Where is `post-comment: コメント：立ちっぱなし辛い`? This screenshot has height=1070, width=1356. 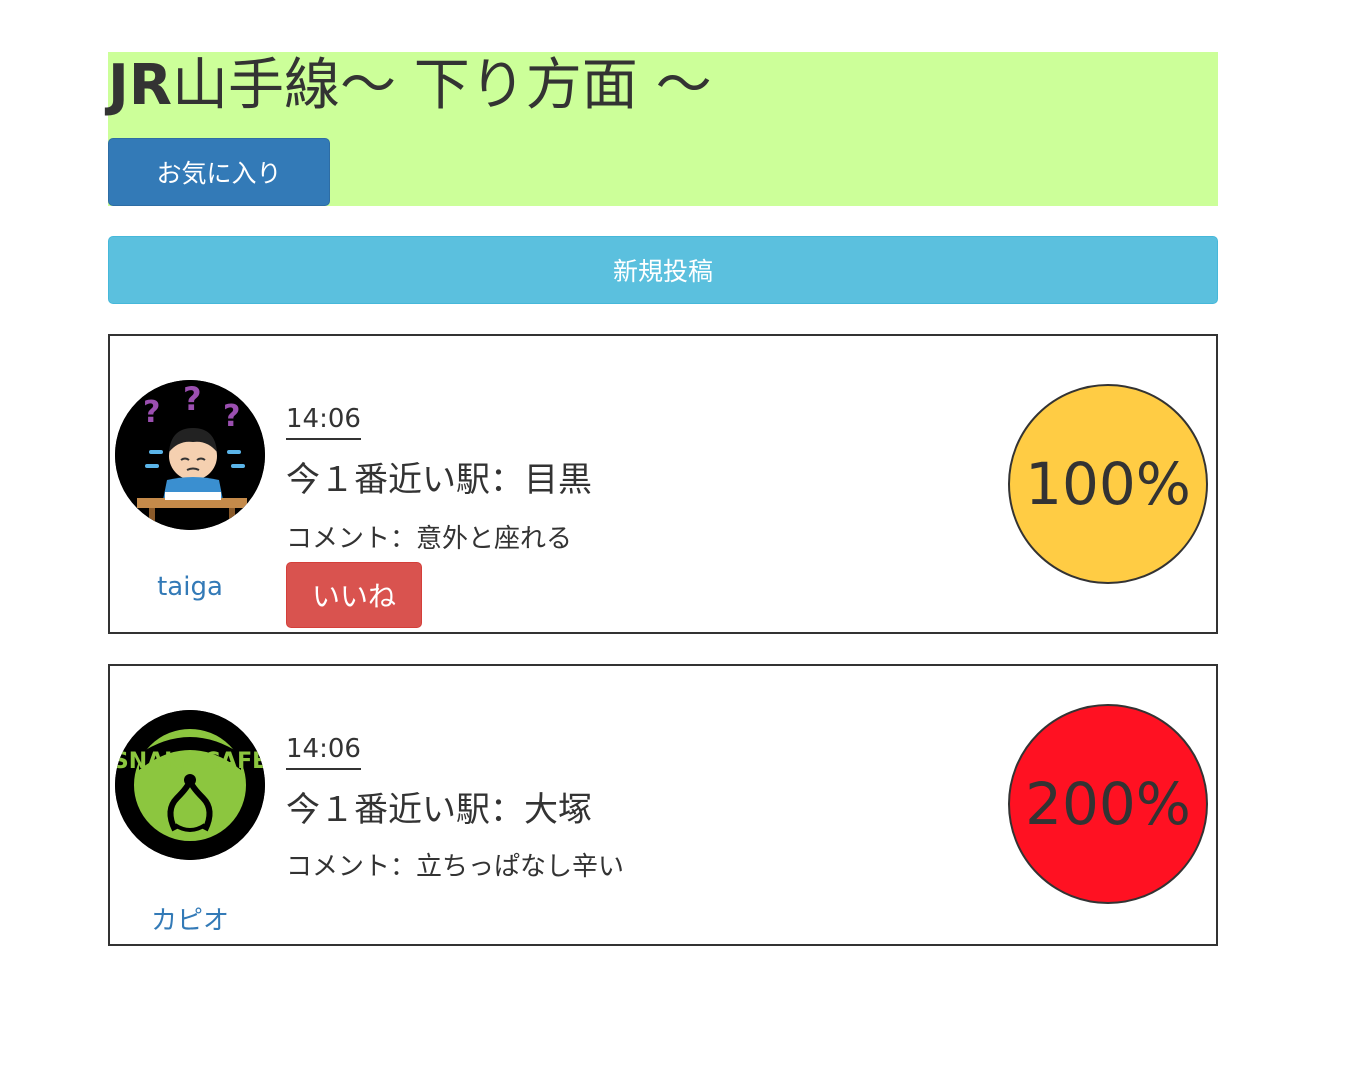 post-comment: コメント：立ちっぱなし辛い is located at coordinates (455, 867).